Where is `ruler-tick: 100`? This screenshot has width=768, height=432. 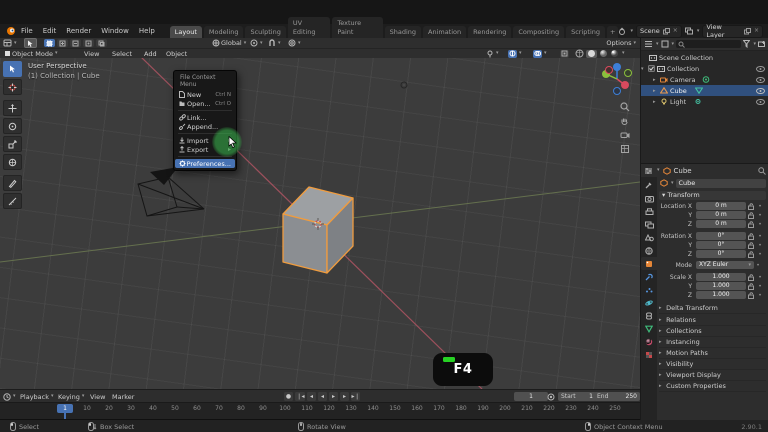
ruler-tick: 100 is located at coordinates (285, 408).